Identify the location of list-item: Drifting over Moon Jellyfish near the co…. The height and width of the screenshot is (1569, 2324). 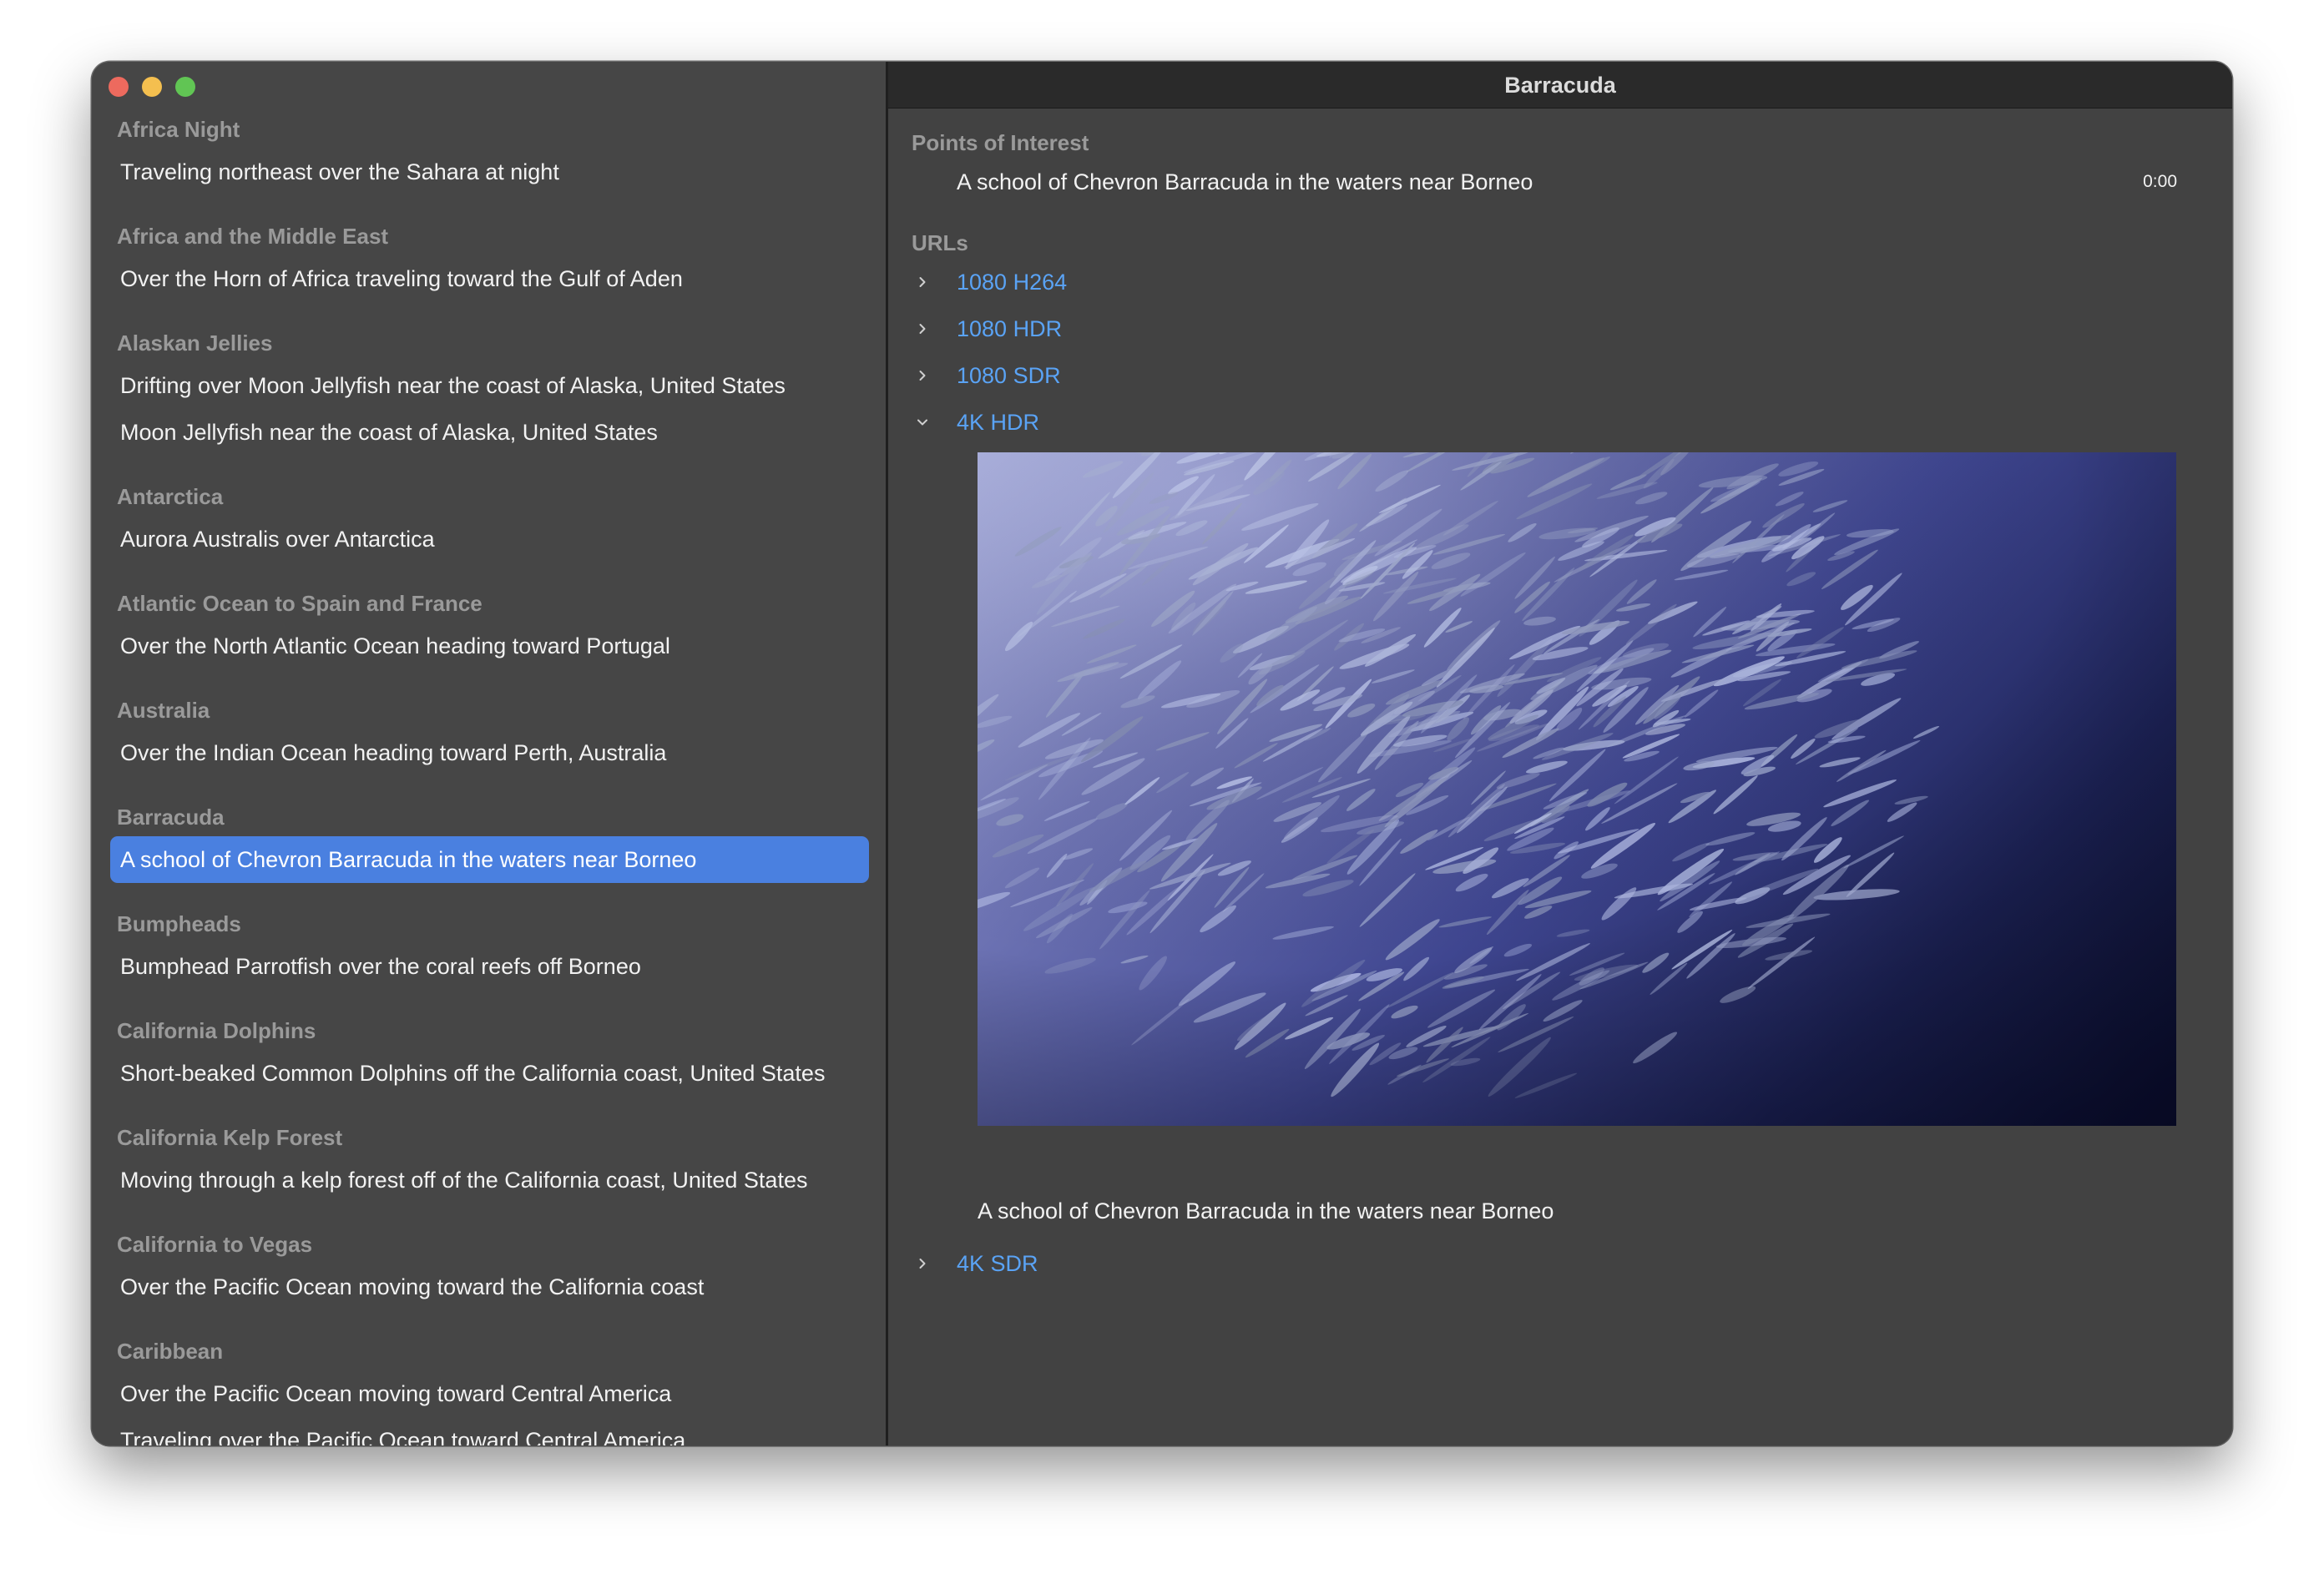
(489, 385).